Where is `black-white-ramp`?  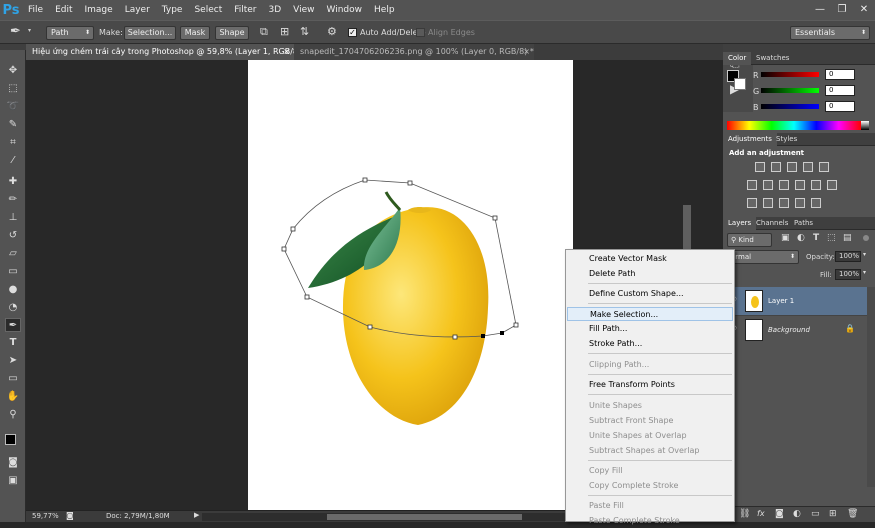 black-white-ramp is located at coordinates (865, 125).